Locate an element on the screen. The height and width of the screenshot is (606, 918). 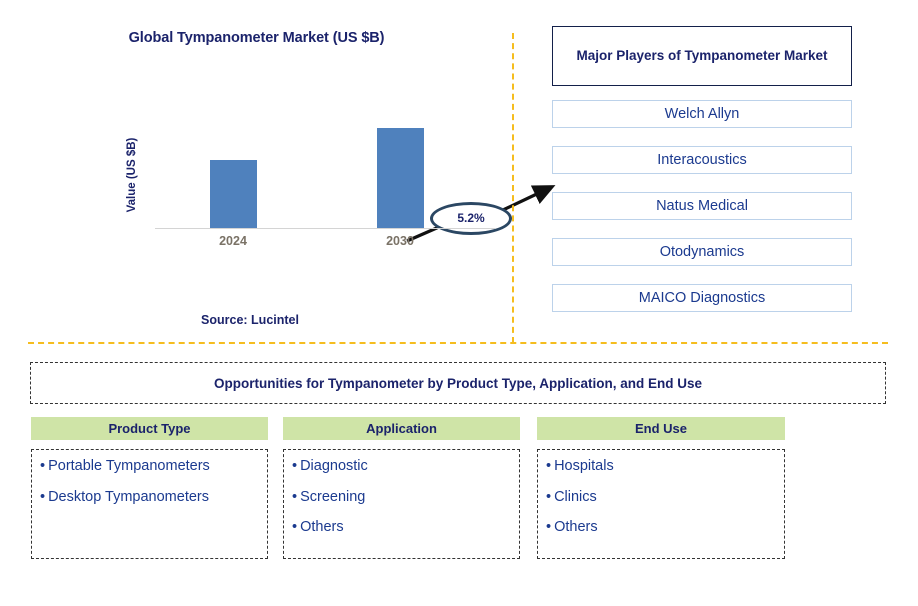
vertical-divider is located at coordinates (513, 188).